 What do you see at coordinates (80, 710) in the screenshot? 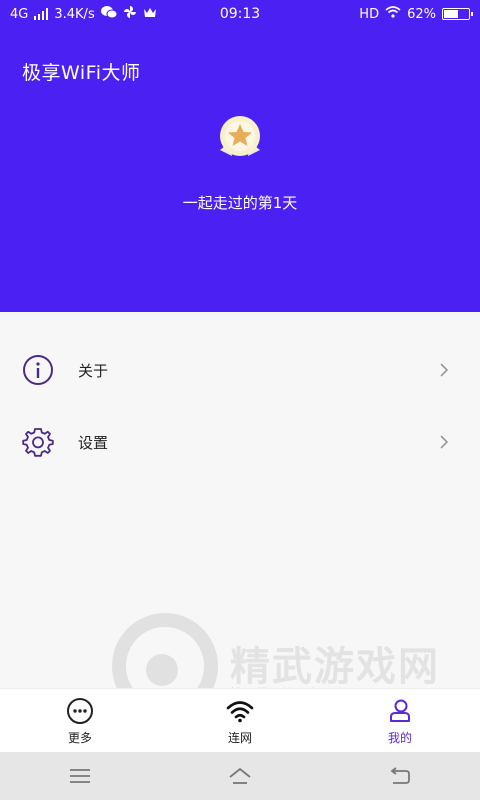
I see `more-icon` at bounding box center [80, 710].